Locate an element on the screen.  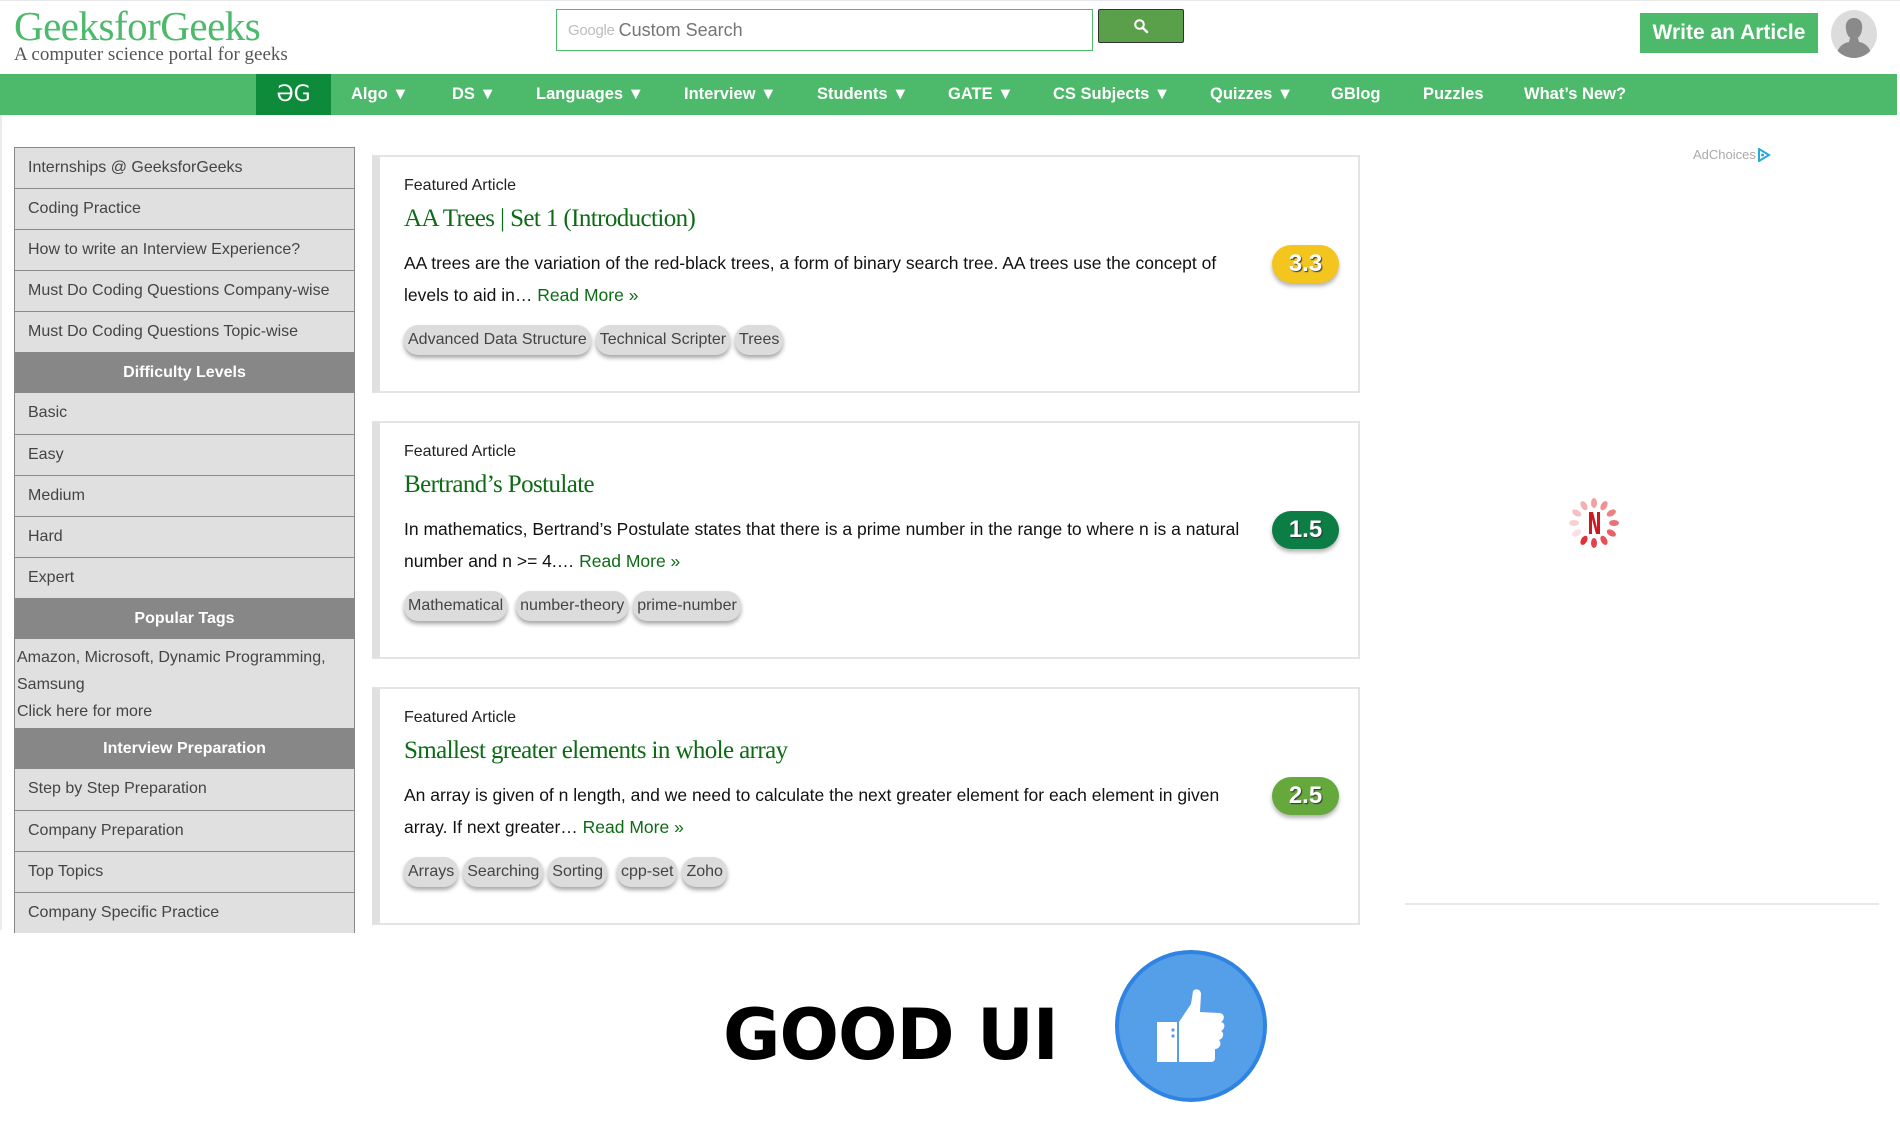
sidebar-item-step-by-step: Step by Step Preparation is located at coordinates (184, 789).